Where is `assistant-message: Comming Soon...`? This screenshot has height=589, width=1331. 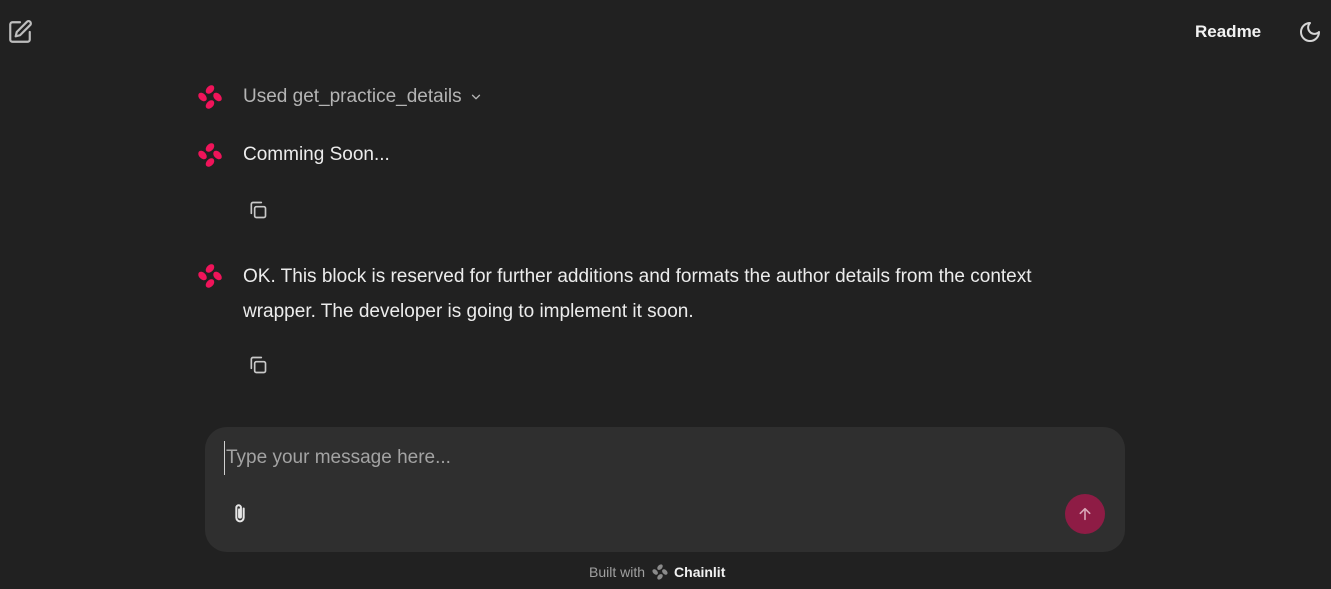 assistant-message: Comming Soon... is located at coordinates (634, 156).